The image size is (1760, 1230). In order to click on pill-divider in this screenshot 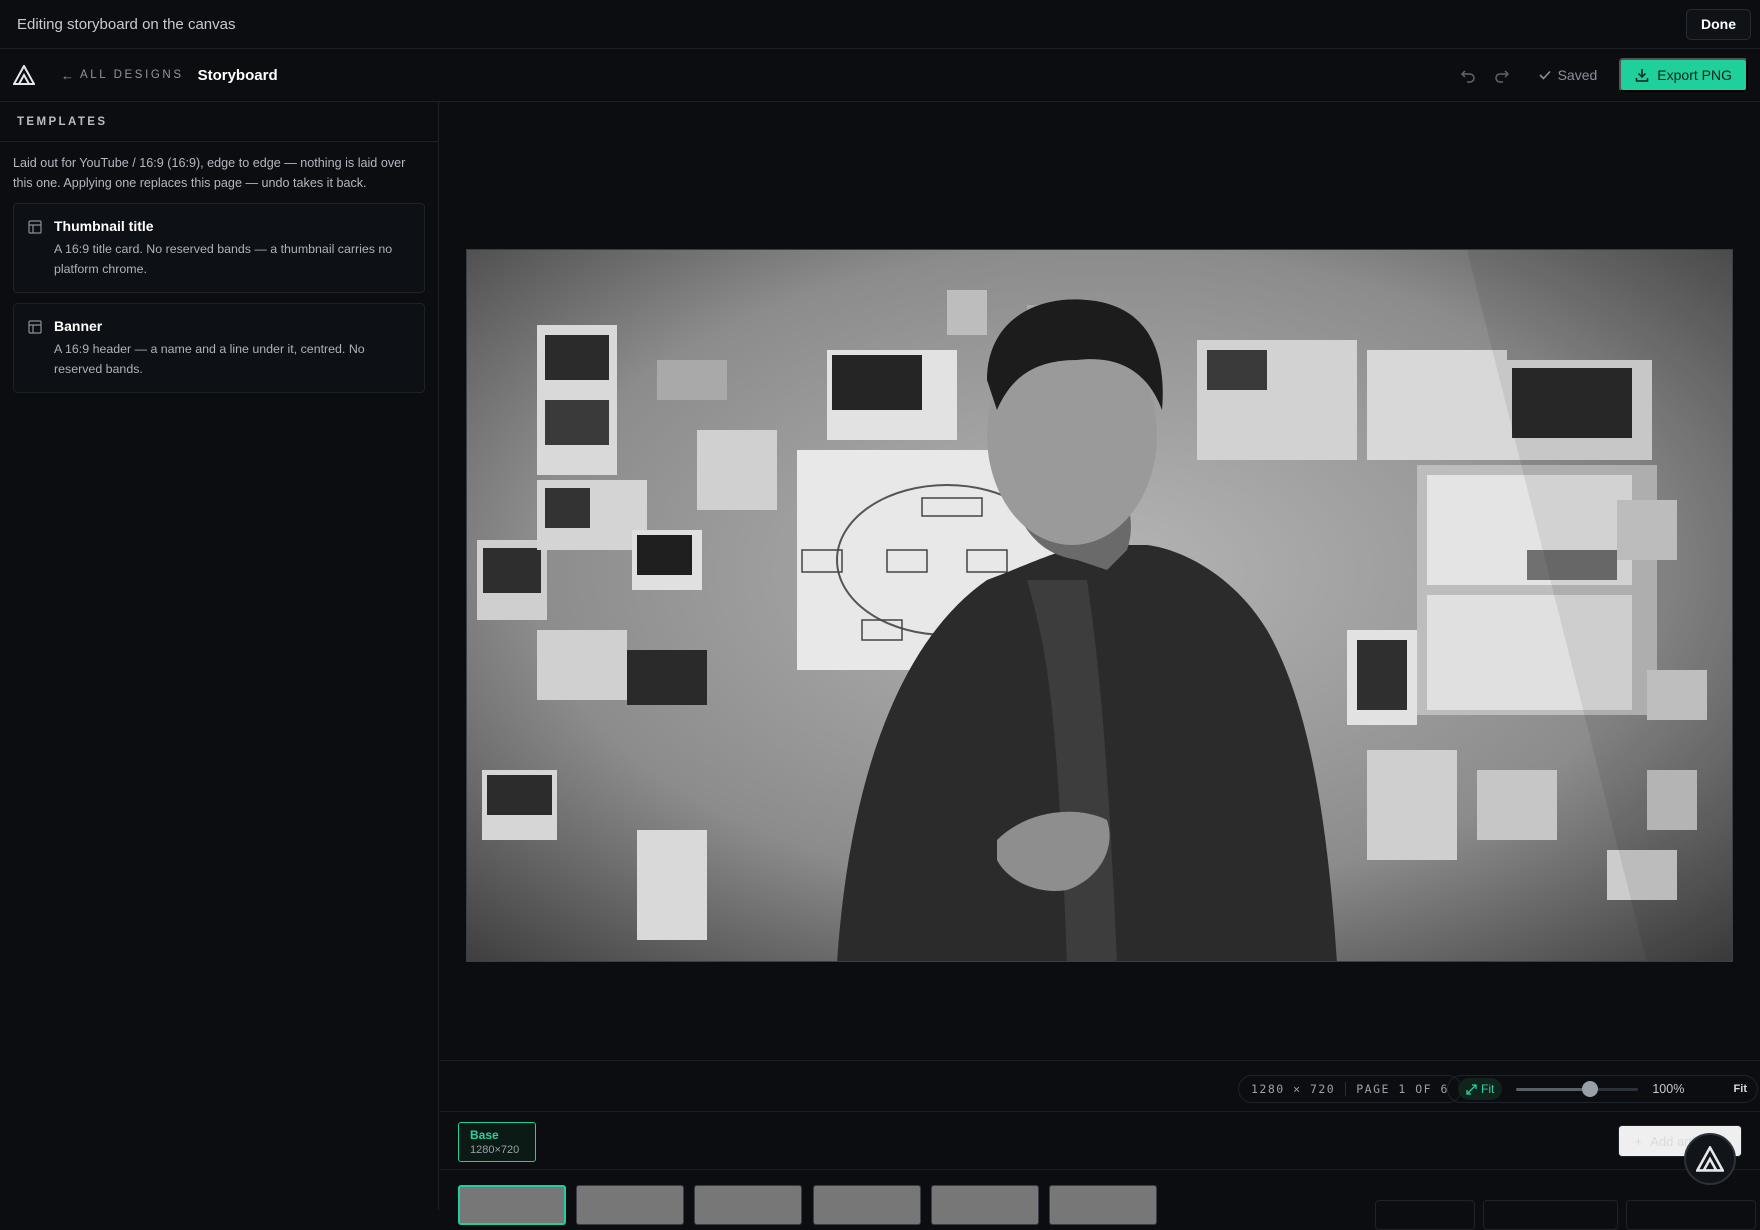, I will do `click(1346, 1089)`.